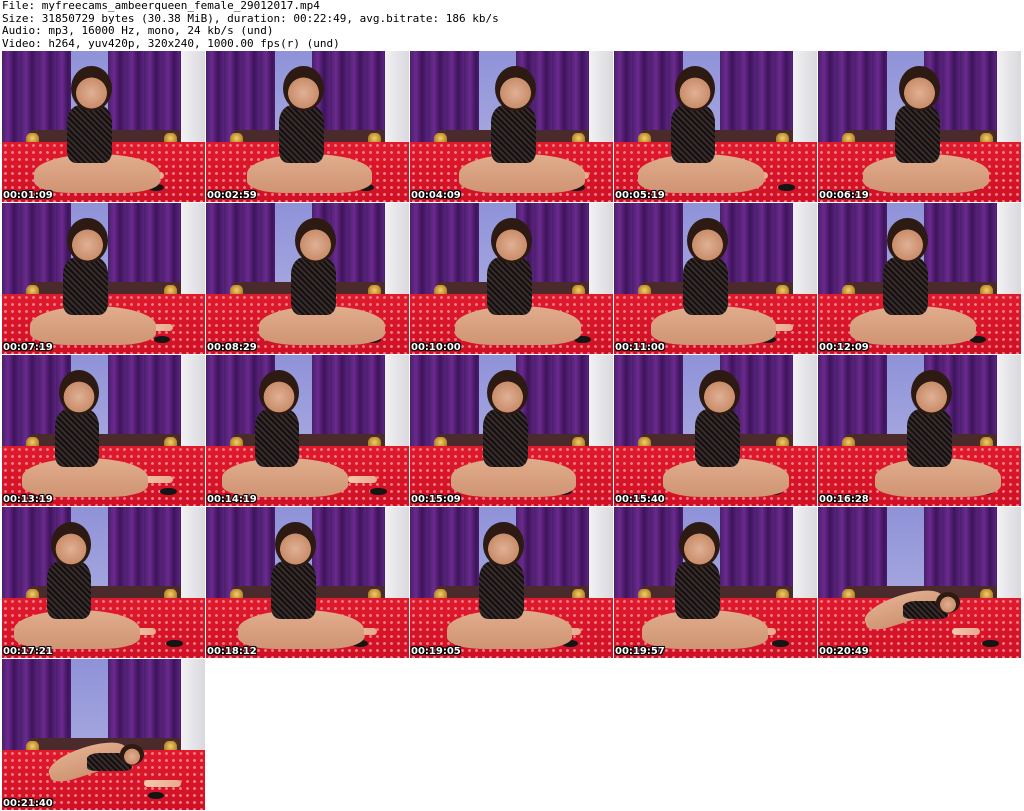 The width and height of the screenshot is (1024, 811). Describe the element at coordinates (232, 347) in the screenshot. I see `thumbnail-timestamp: 00:08:29` at that location.